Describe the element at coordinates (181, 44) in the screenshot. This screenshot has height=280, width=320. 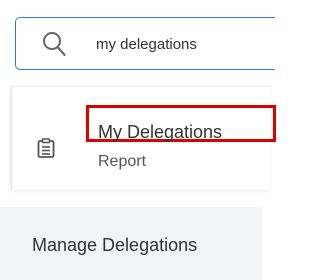
I see `search-input` at that location.